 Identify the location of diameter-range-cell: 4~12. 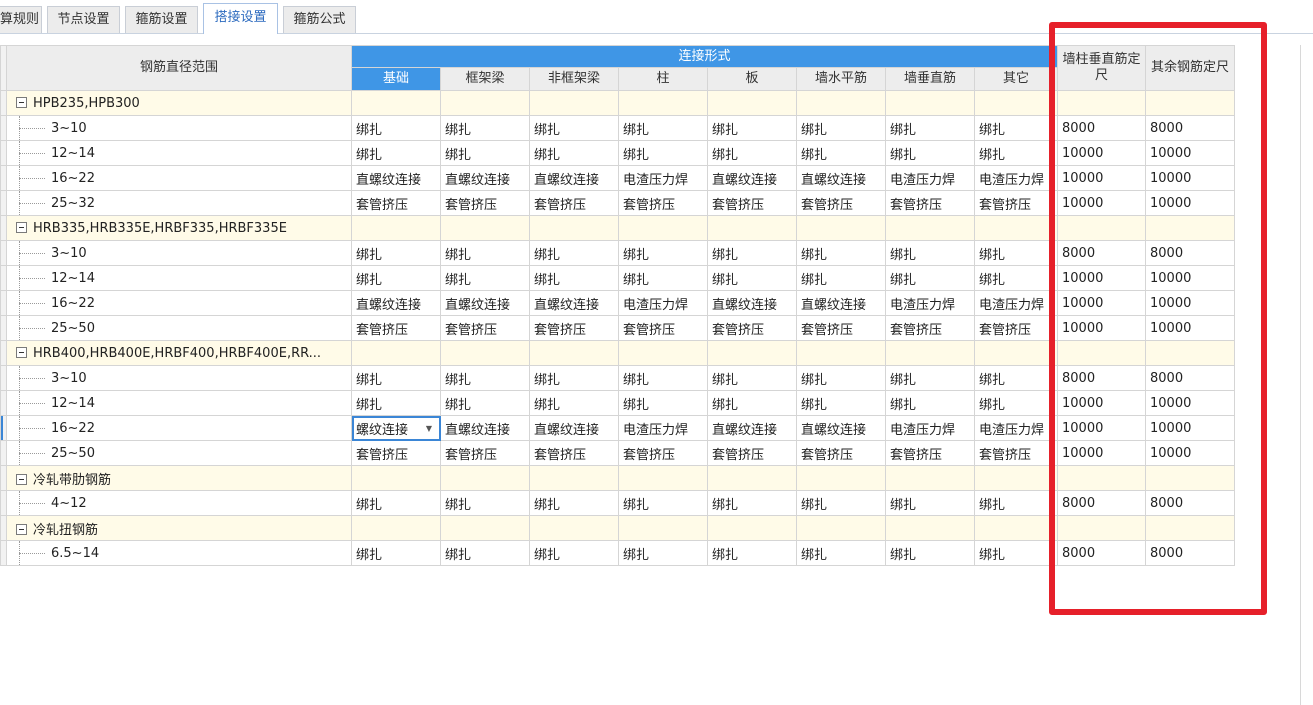
(179, 503).